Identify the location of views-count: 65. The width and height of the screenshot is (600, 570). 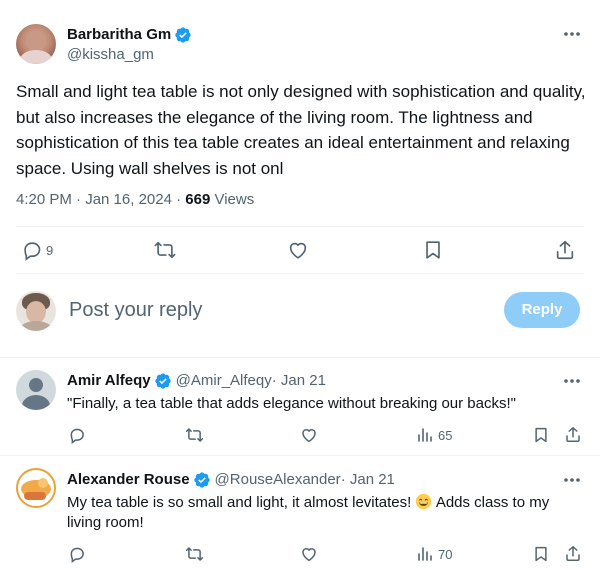
(445, 435).